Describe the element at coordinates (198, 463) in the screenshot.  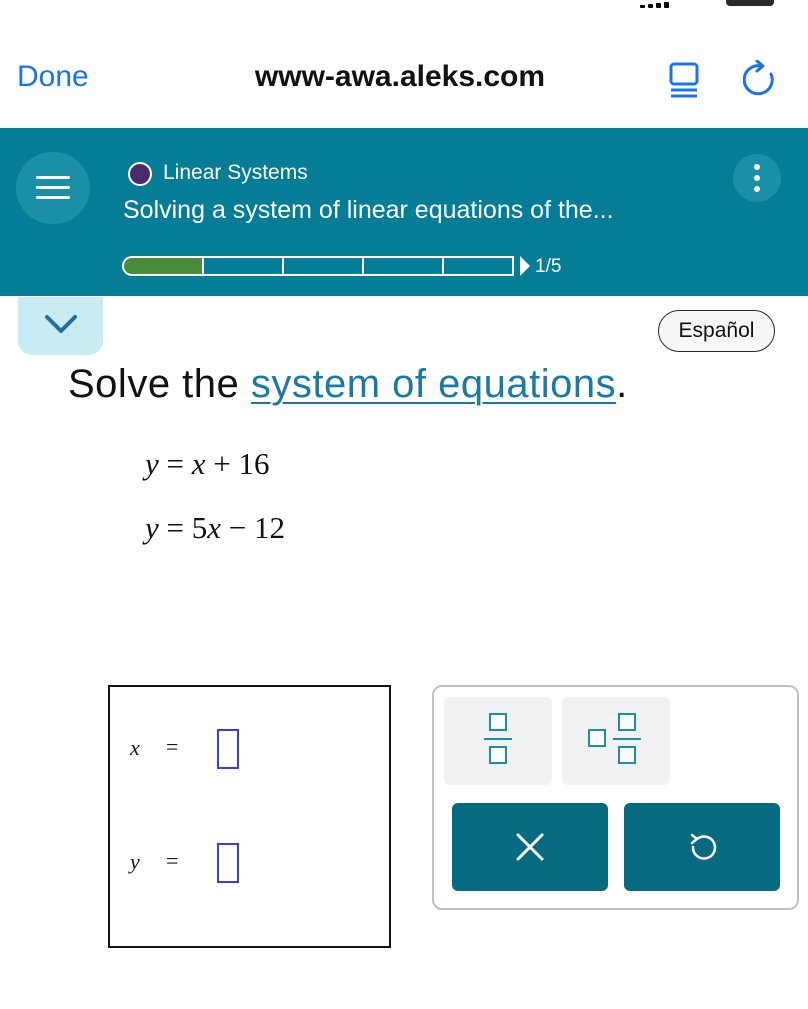
I see `eq1-var: x` at that location.